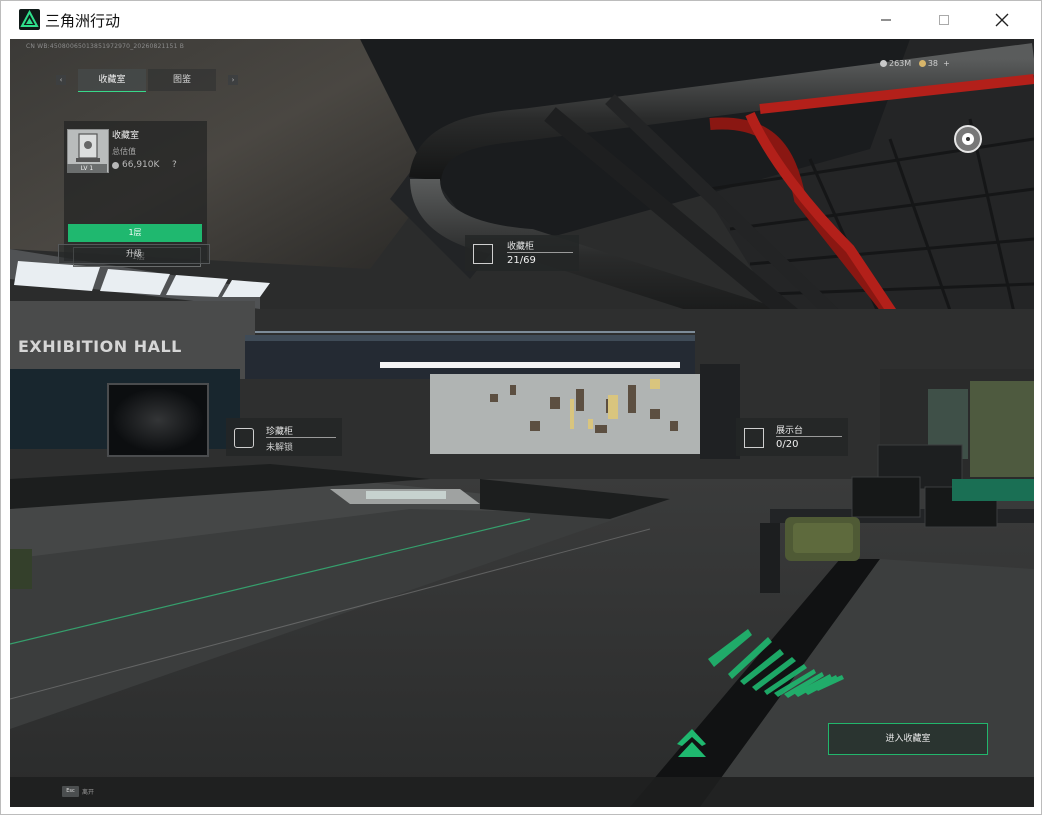  Describe the element at coordinates (100, 346) in the screenshot. I see `exhibition-hall-sign: EXHIBITION HALL` at that location.